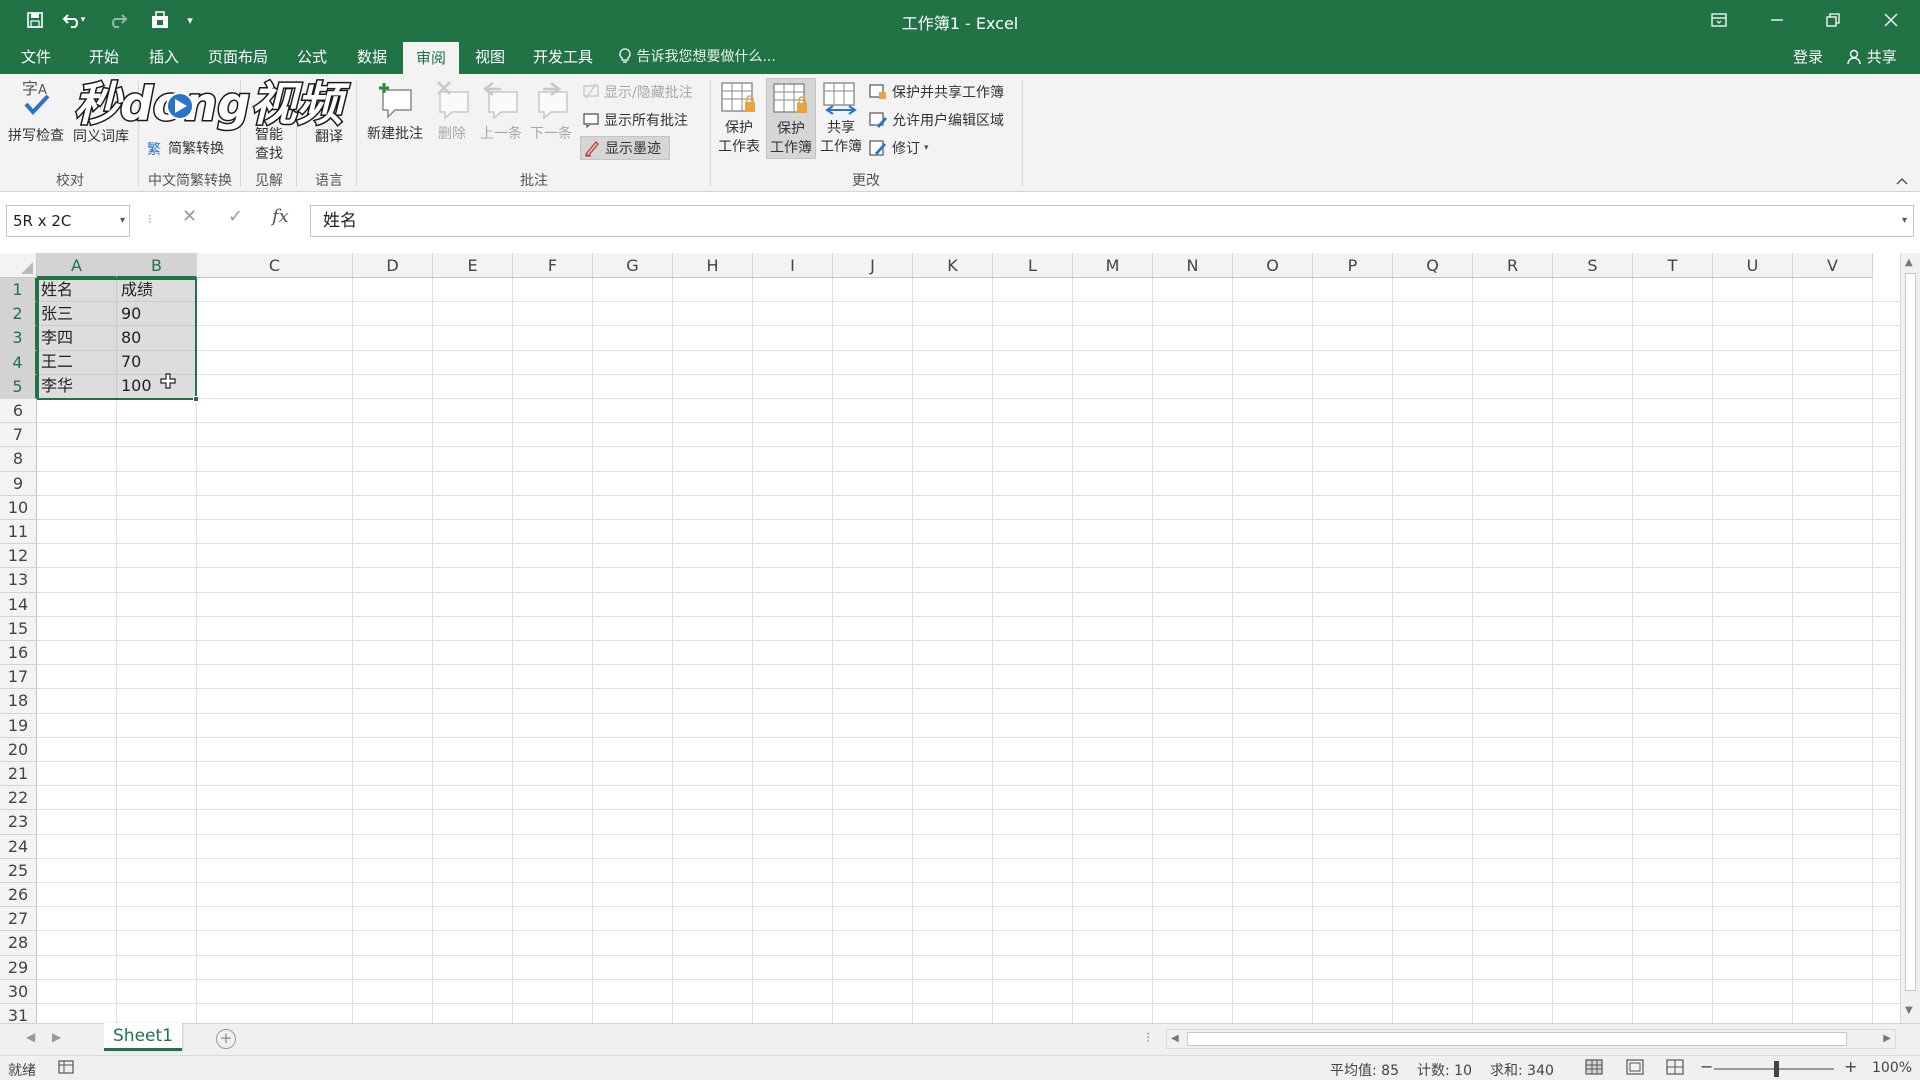 The width and height of the screenshot is (1920, 1080). What do you see at coordinates (280, 216) in the screenshot?
I see `insert-function-icon: fx` at bounding box center [280, 216].